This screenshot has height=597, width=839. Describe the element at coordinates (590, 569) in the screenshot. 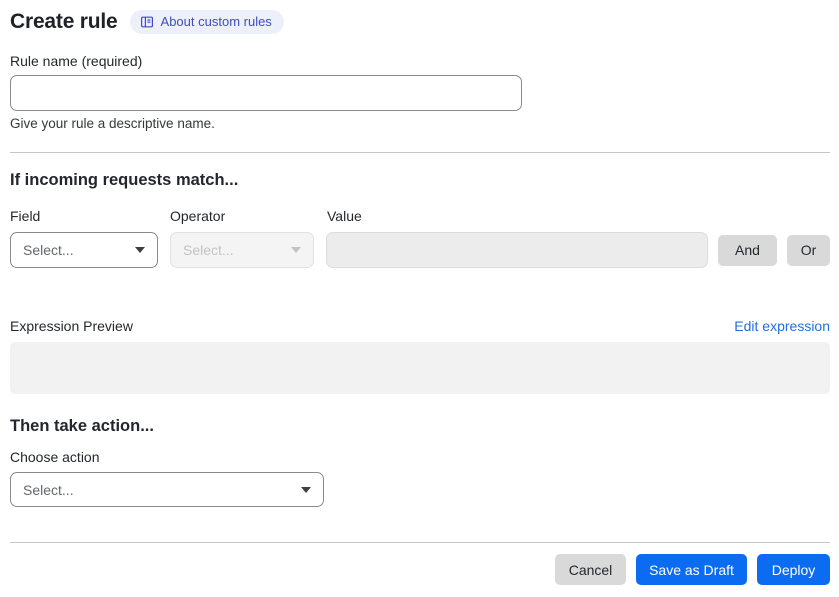

I see `cancel-button: Cancel` at that location.